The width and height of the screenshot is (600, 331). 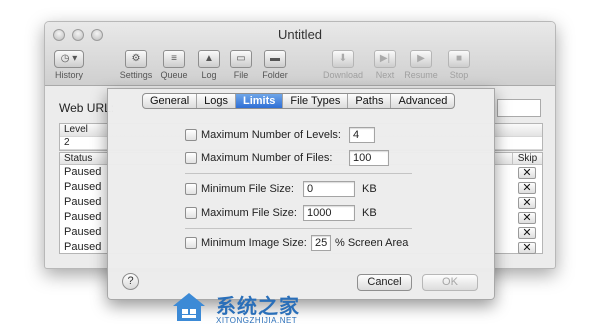 I want to click on folder-button: ▬ Folder, so click(x=275, y=65).